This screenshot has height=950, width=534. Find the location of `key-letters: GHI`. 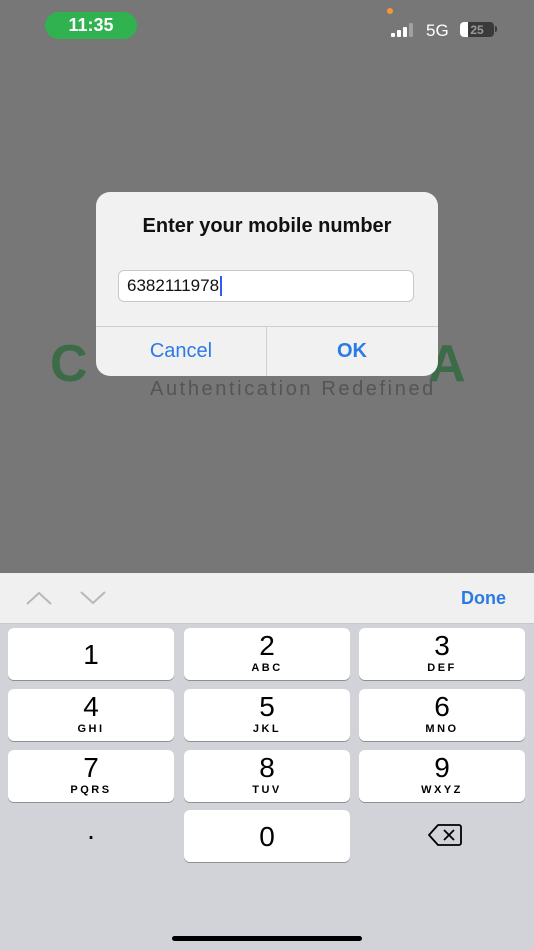

key-letters: GHI is located at coordinates (91, 729).